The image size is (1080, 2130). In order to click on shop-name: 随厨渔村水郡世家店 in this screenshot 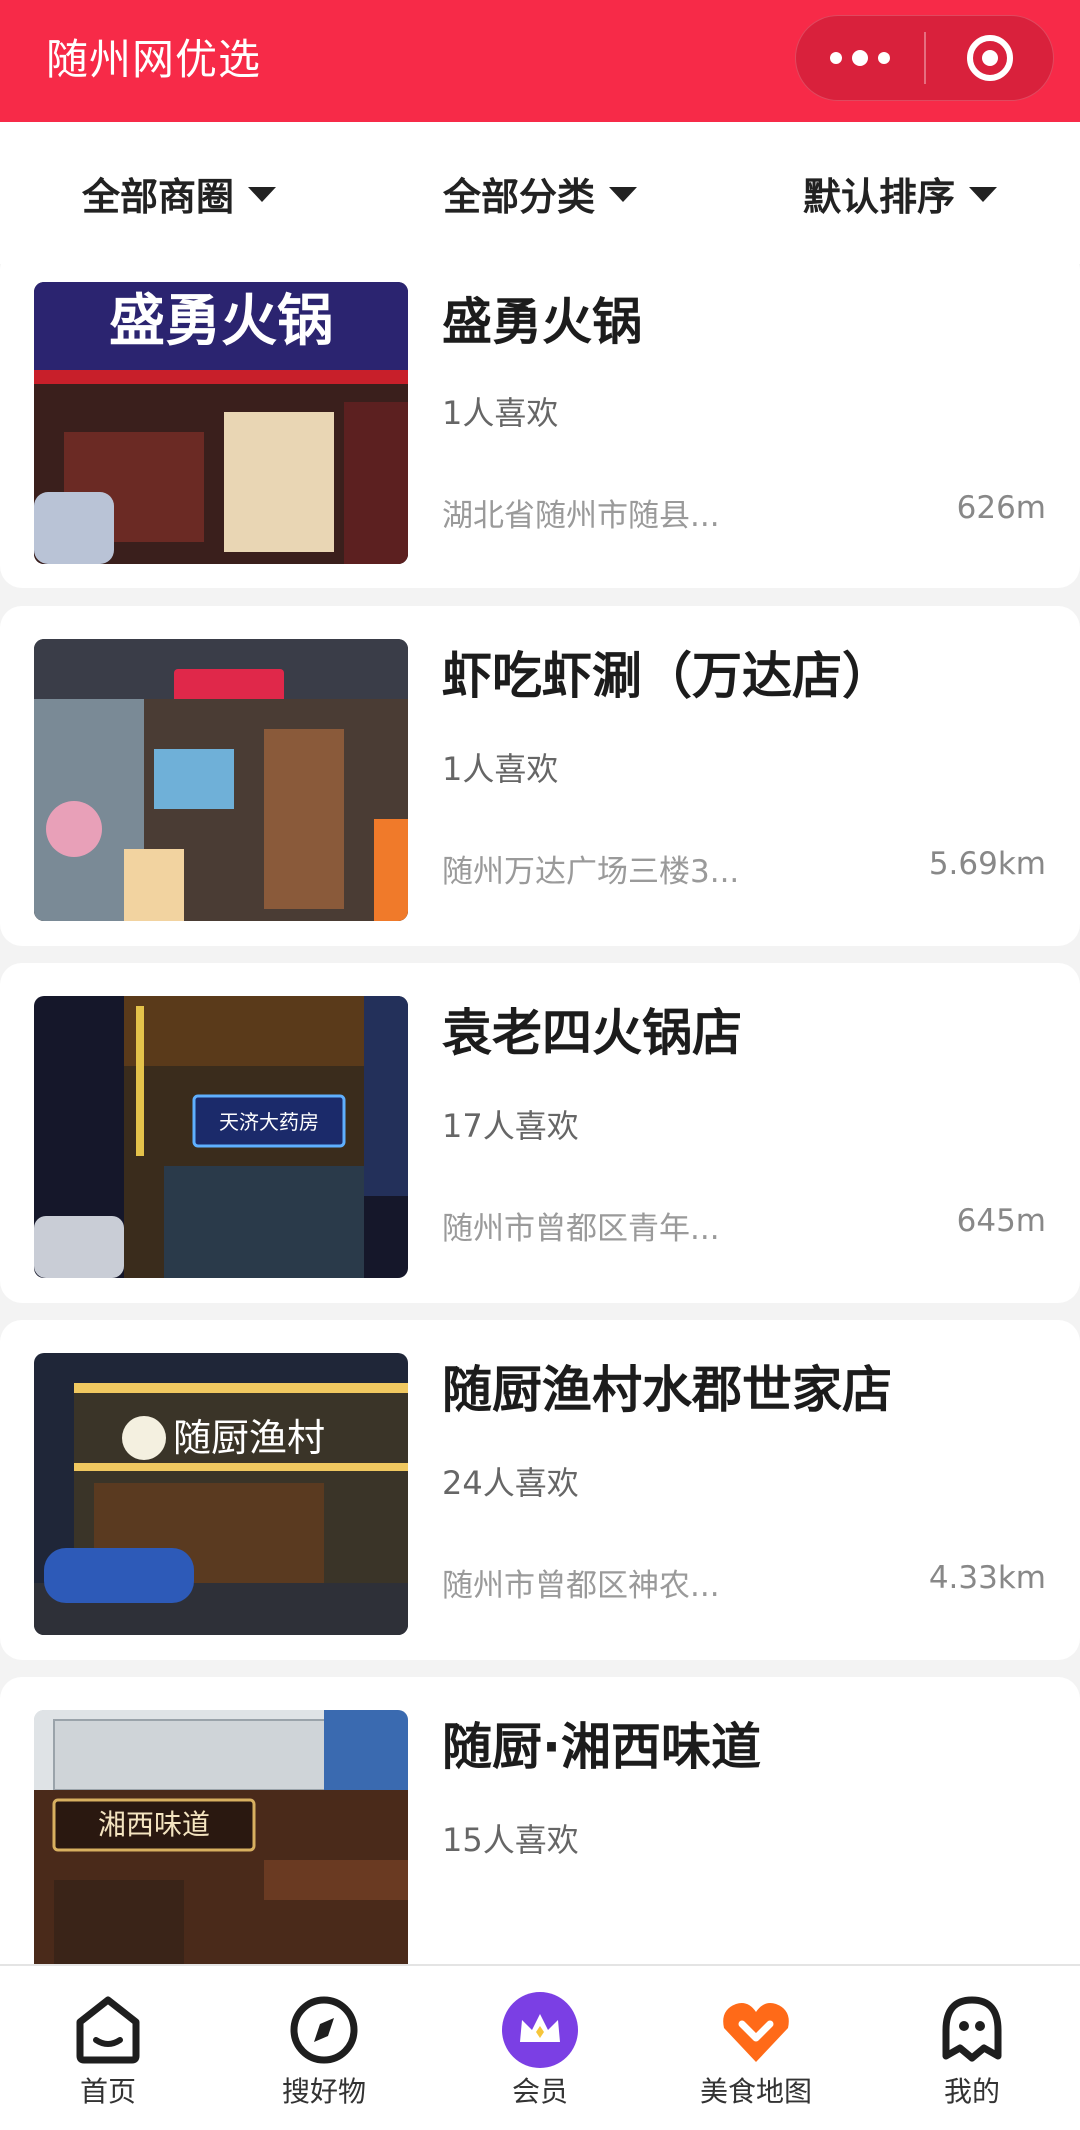, I will do `click(667, 1390)`.